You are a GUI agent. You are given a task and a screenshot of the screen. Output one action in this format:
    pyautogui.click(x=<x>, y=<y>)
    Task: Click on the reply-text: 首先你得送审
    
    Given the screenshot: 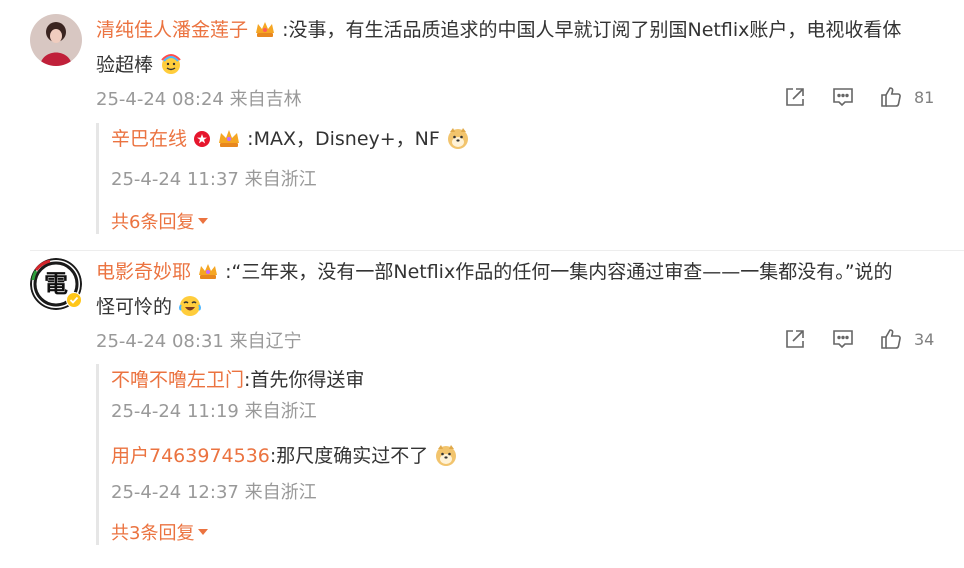 What is the action you would take?
    pyautogui.click(x=307, y=380)
    